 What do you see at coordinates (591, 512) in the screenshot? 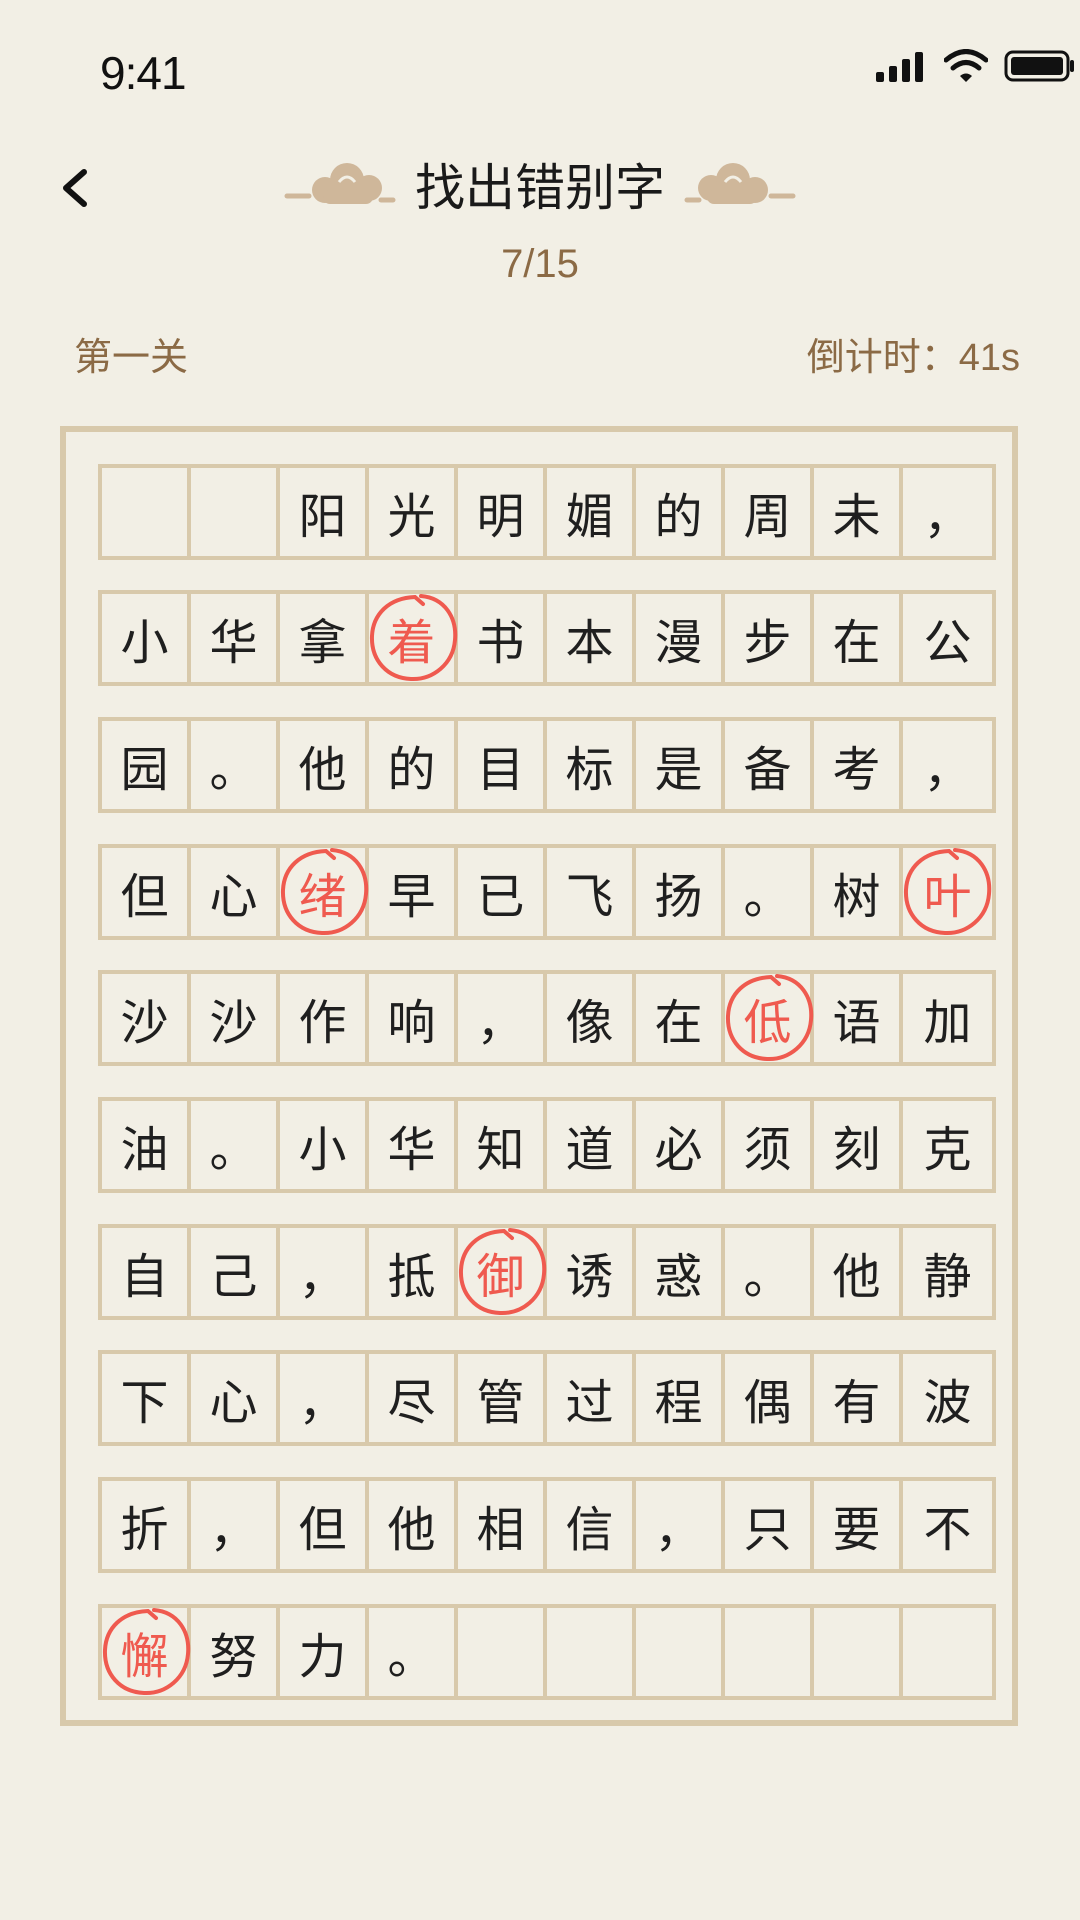
I see `grid-cell: 媚` at bounding box center [591, 512].